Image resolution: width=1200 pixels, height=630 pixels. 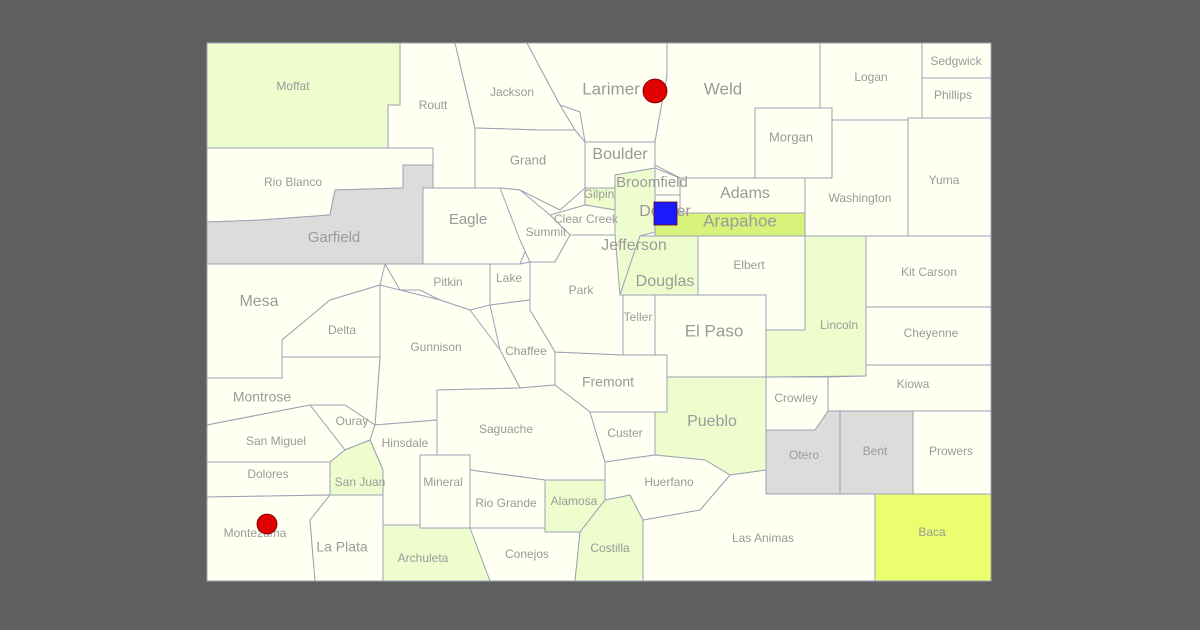 I want to click on county-label-elbert: Elbert, so click(x=749, y=265).